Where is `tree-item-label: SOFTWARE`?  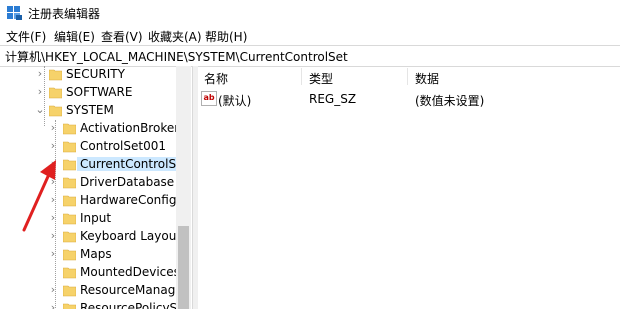 tree-item-label: SOFTWARE is located at coordinates (99, 92).